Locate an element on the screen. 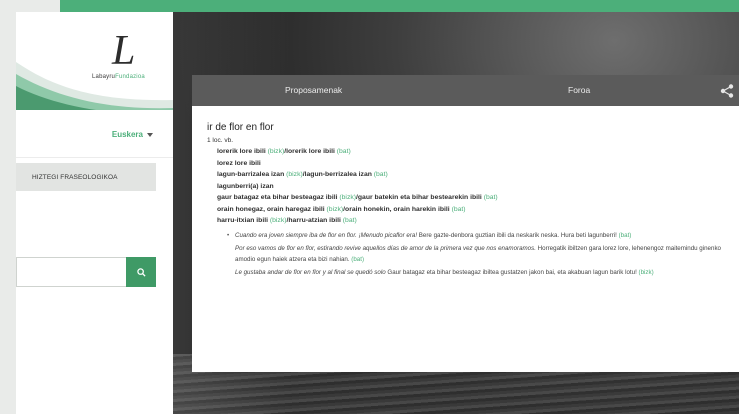  logo: L LabayruFundazioa is located at coordinates (94, 64).